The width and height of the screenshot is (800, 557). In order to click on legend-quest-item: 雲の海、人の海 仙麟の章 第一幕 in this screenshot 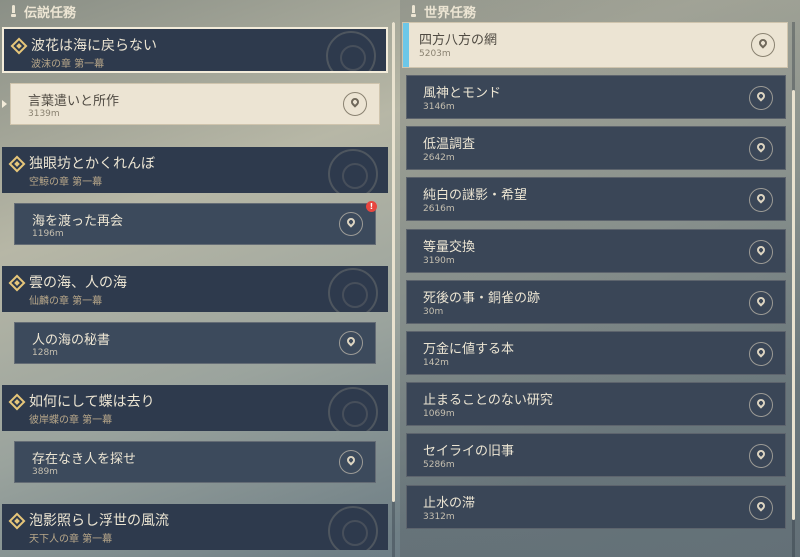, I will do `click(195, 289)`.